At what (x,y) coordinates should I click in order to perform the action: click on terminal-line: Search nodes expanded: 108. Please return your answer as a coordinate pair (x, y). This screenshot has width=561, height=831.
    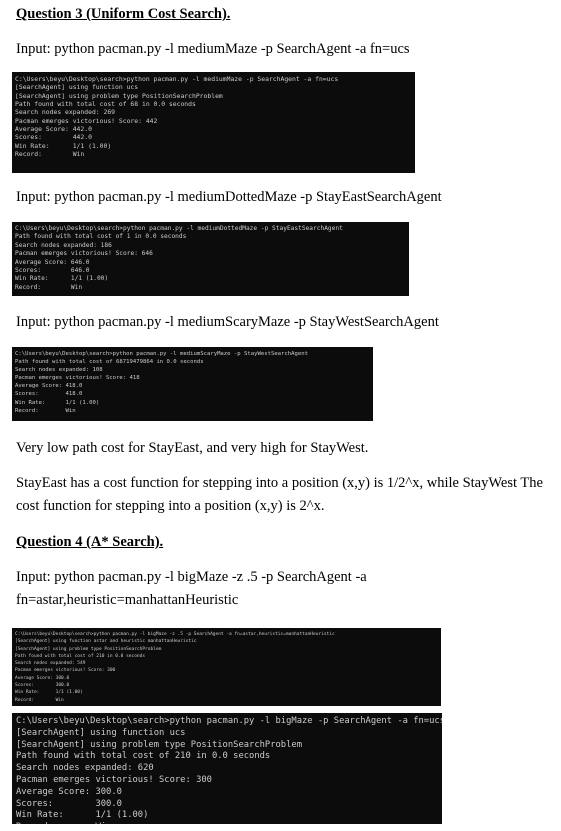
    Looking at the image, I should click on (59, 370).